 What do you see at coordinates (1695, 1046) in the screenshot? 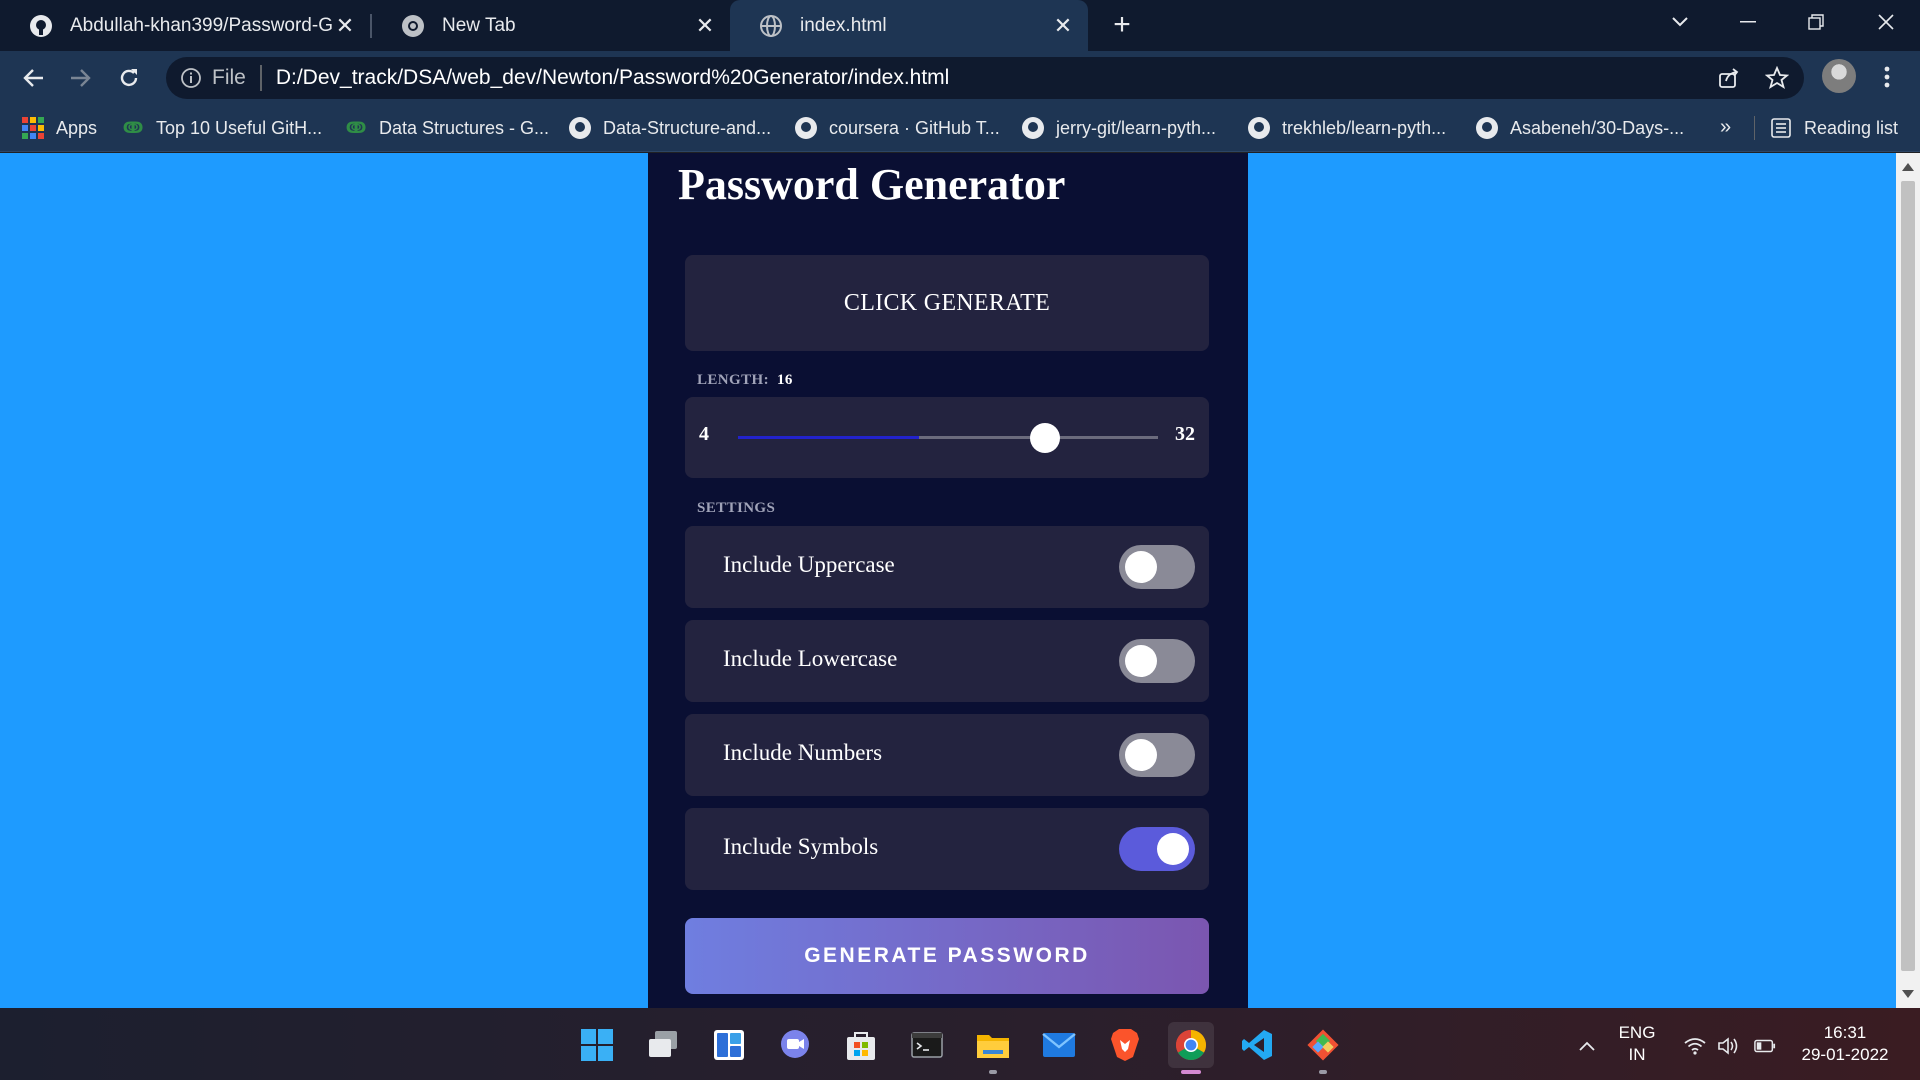
I see `wifi-icon` at bounding box center [1695, 1046].